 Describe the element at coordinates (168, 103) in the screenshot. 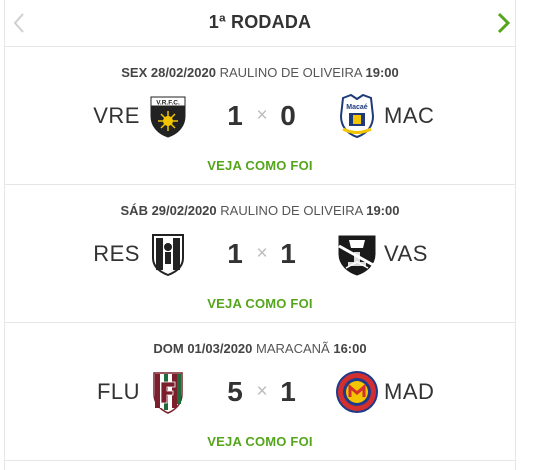

I see `volta-redonda-crest-label: V.R.F.C.` at that location.